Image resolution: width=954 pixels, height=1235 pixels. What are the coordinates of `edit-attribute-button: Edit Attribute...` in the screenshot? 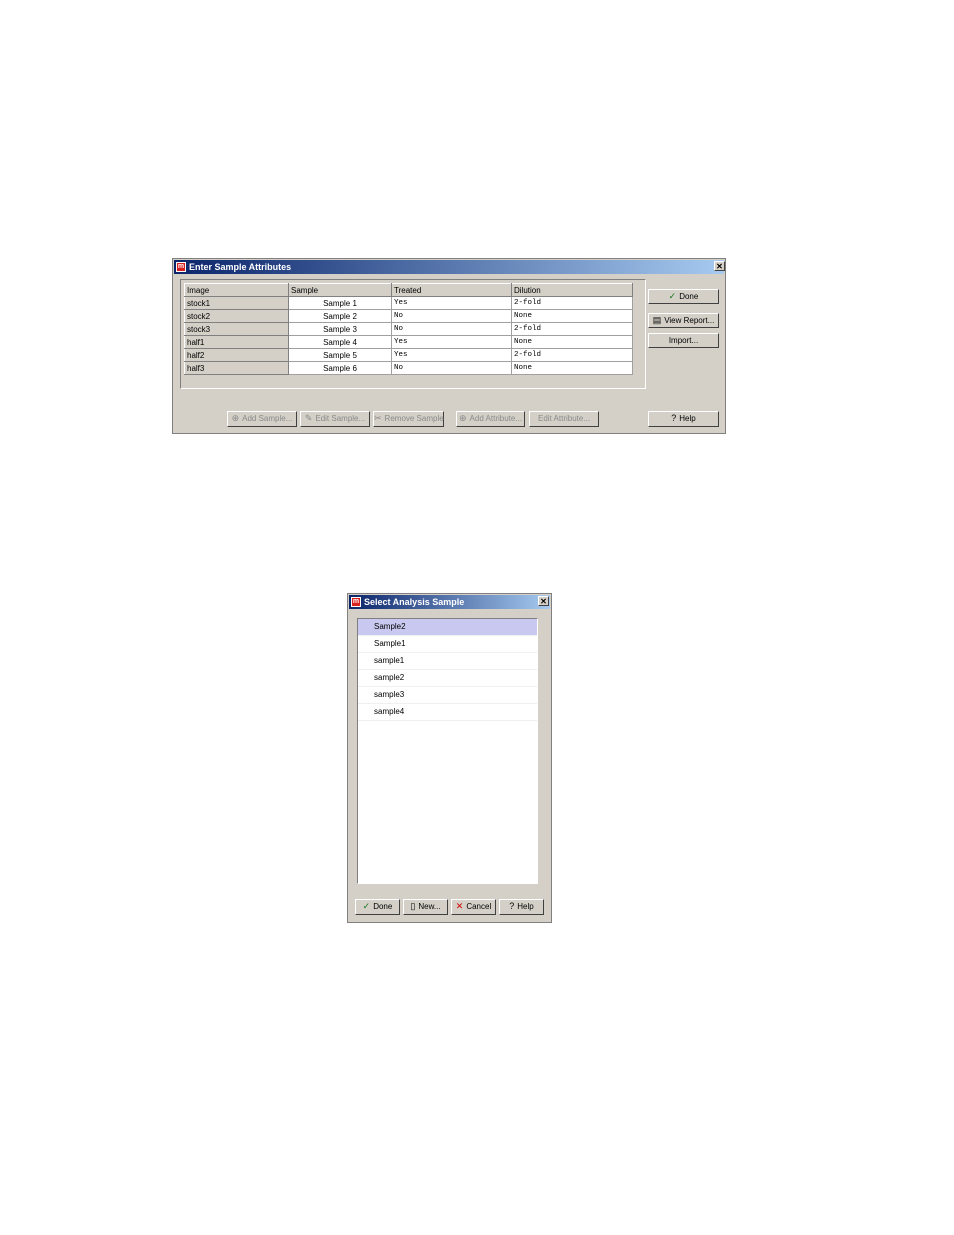 It's located at (564, 419).